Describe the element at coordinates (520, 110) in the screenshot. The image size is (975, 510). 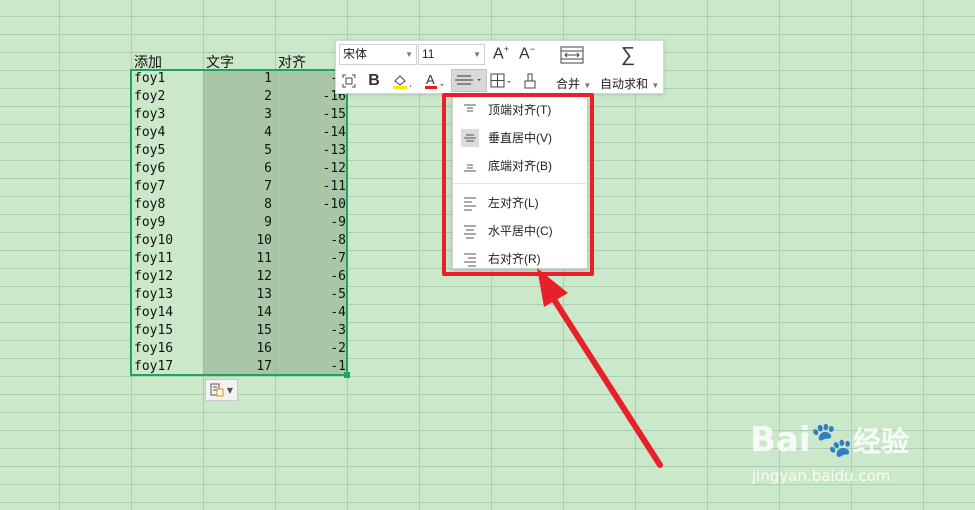
I see `menu-item-align-top: 顶端对齐(T)` at that location.